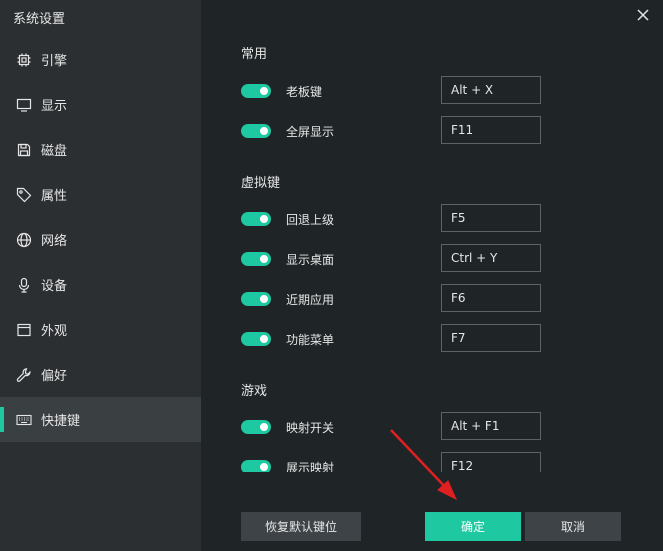 This screenshot has width=663, height=551. What do you see at coordinates (256, 466) in the screenshot?
I see `show-mapping-toggle` at bounding box center [256, 466].